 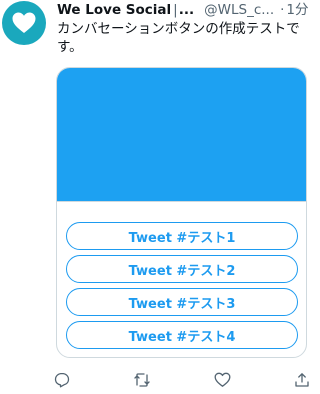 What do you see at coordinates (182, 269) in the screenshot?
I see `conversation-button-2: Tweet #テスト2` at bounding box center [182, 269].